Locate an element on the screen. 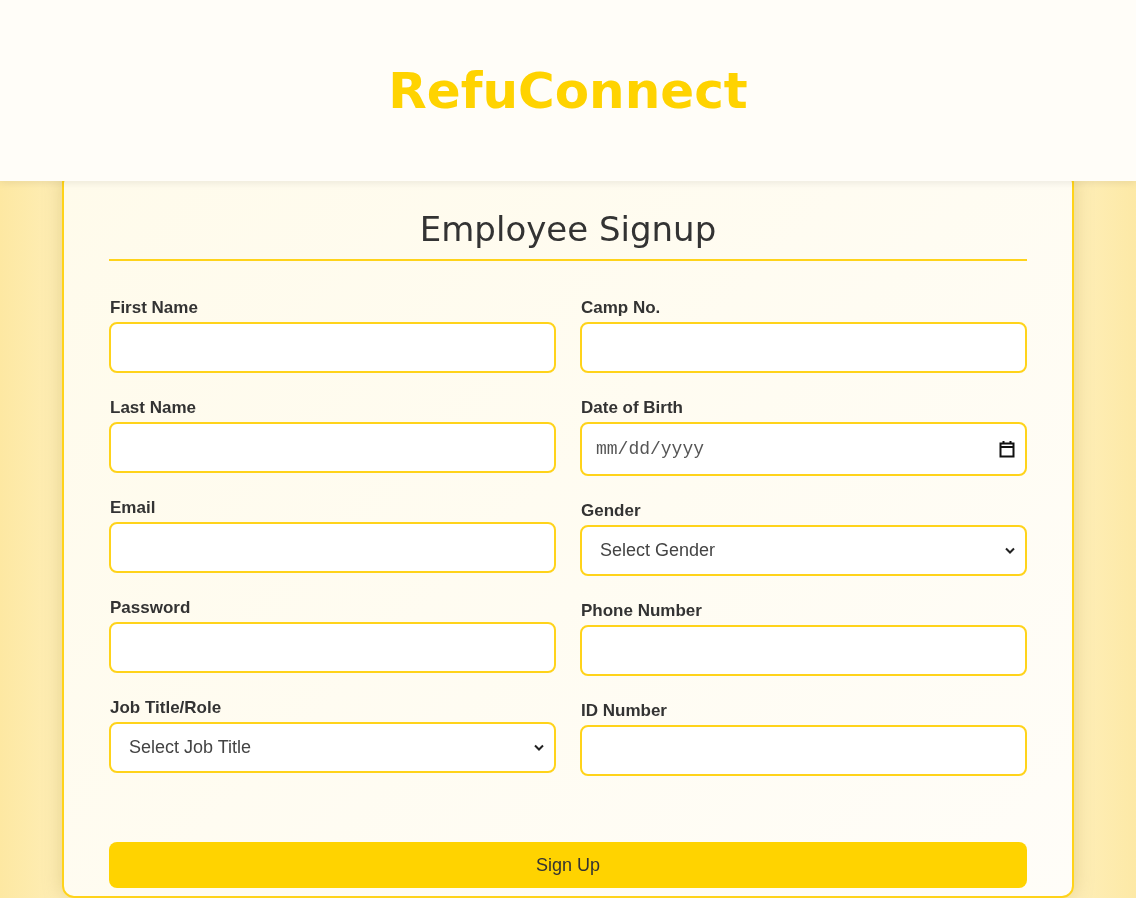 Image resolution: width=1136 pixels, height=898 pixels. field-label: Phone Number is located at coordinates (642, 611).